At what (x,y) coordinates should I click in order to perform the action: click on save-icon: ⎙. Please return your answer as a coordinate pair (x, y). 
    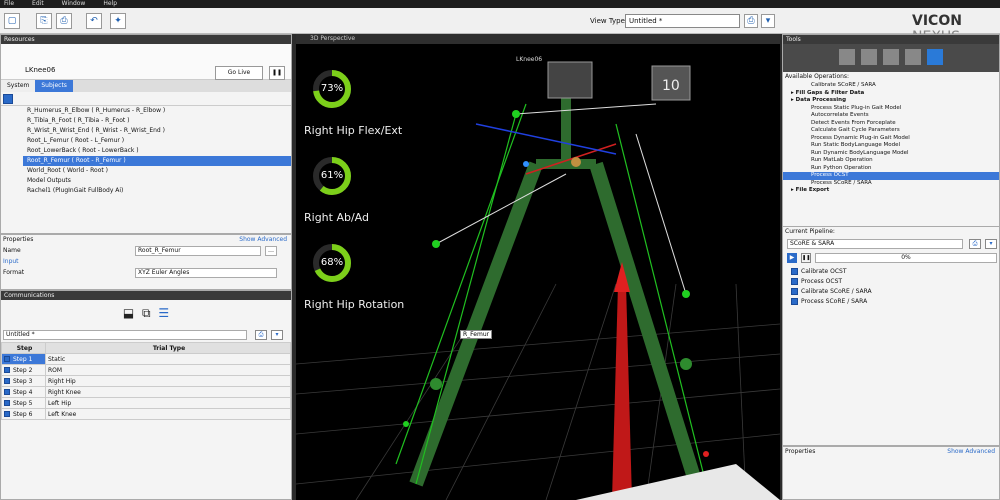
    Looking at the image, I should click on (64, 21).